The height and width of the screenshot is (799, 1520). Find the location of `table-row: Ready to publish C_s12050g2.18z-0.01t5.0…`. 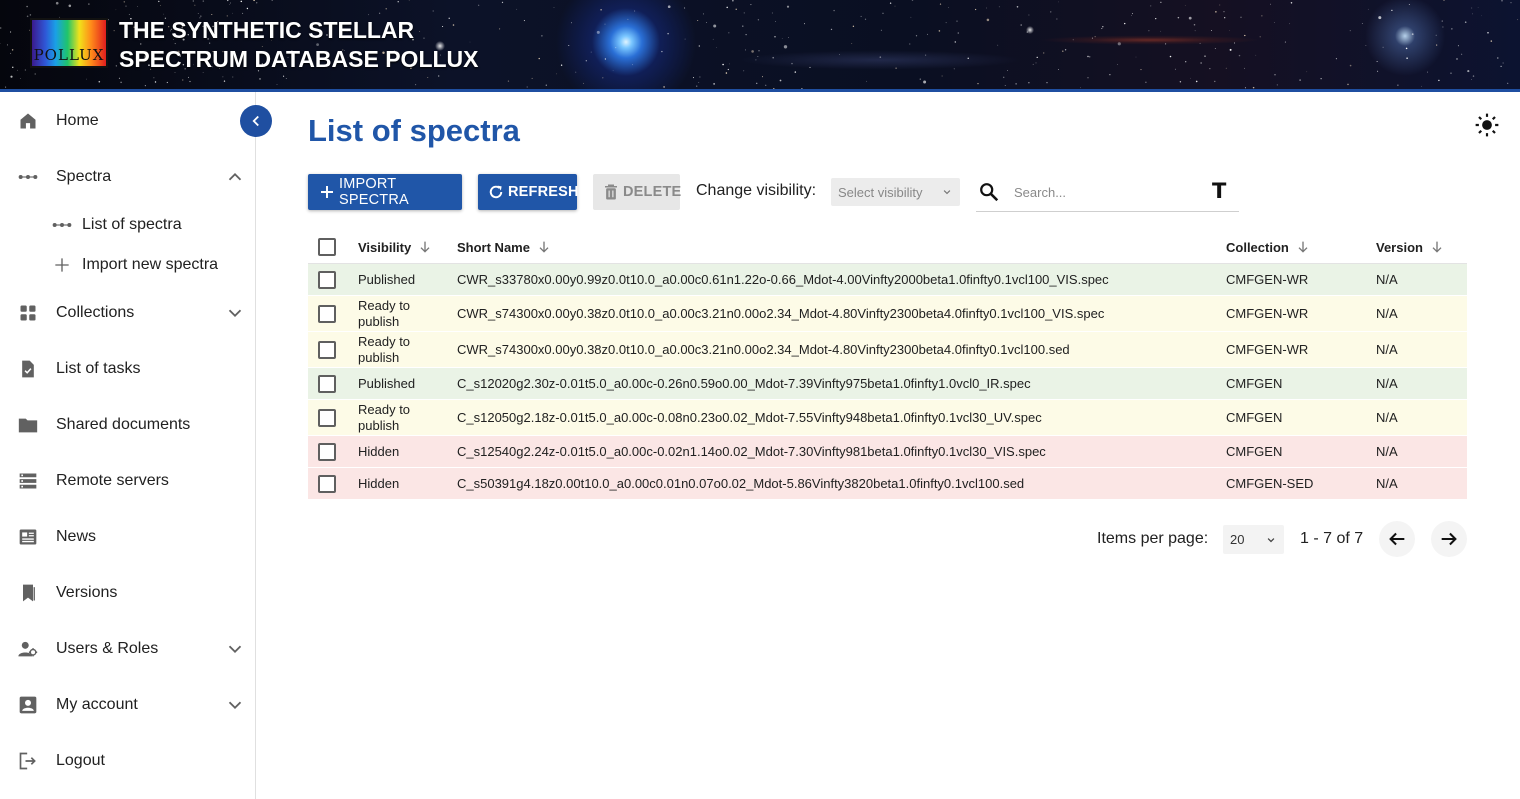

table-row: Ready to publish C_s12050g2.18z-0.01t5.0… is located at coordinates (887, 418).